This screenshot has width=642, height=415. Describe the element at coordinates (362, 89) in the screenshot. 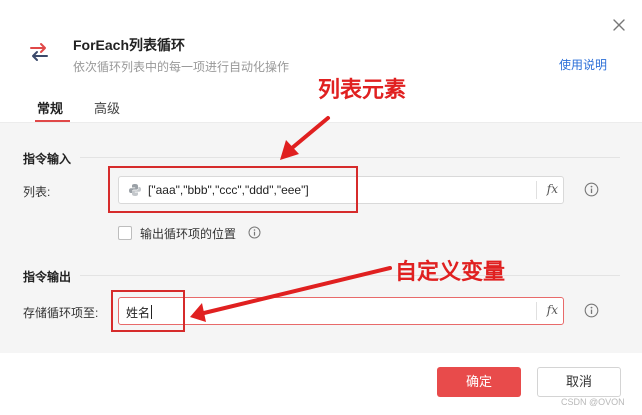

I see `annotation-list-elements: 列表元素` at that location.